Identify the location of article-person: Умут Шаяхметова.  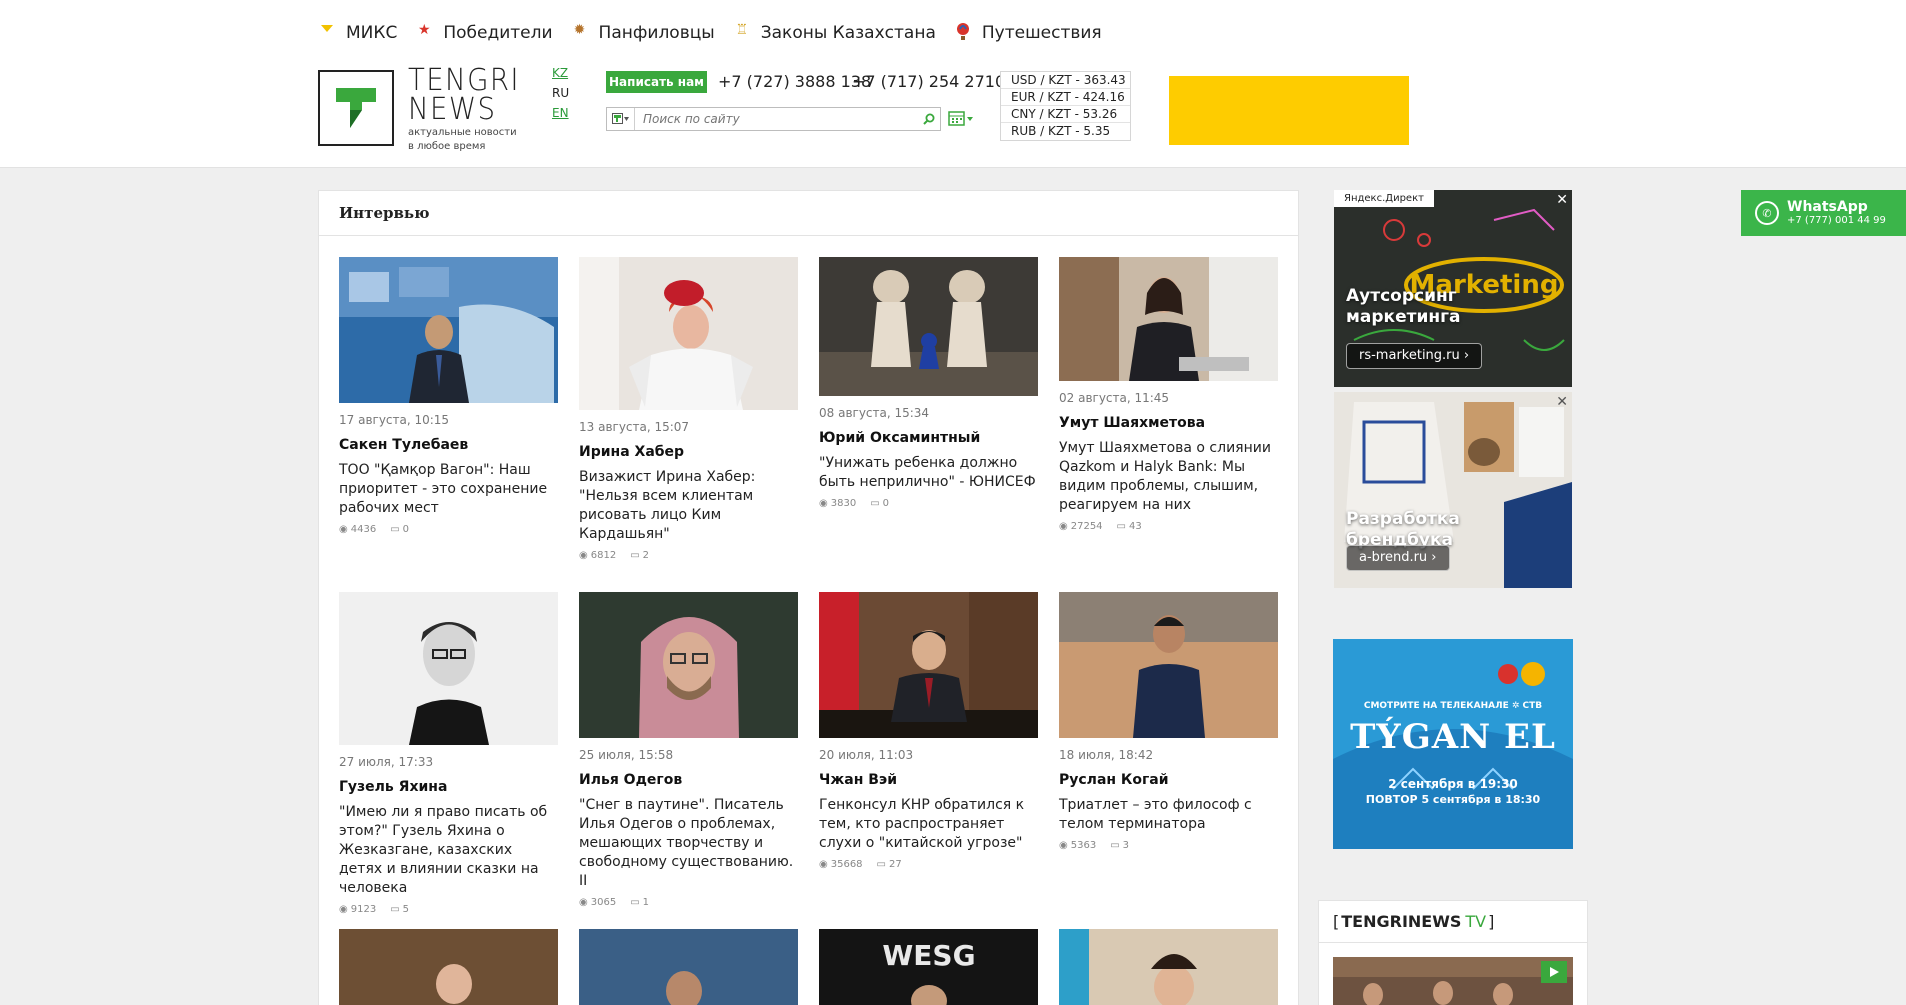
(1168, 423).